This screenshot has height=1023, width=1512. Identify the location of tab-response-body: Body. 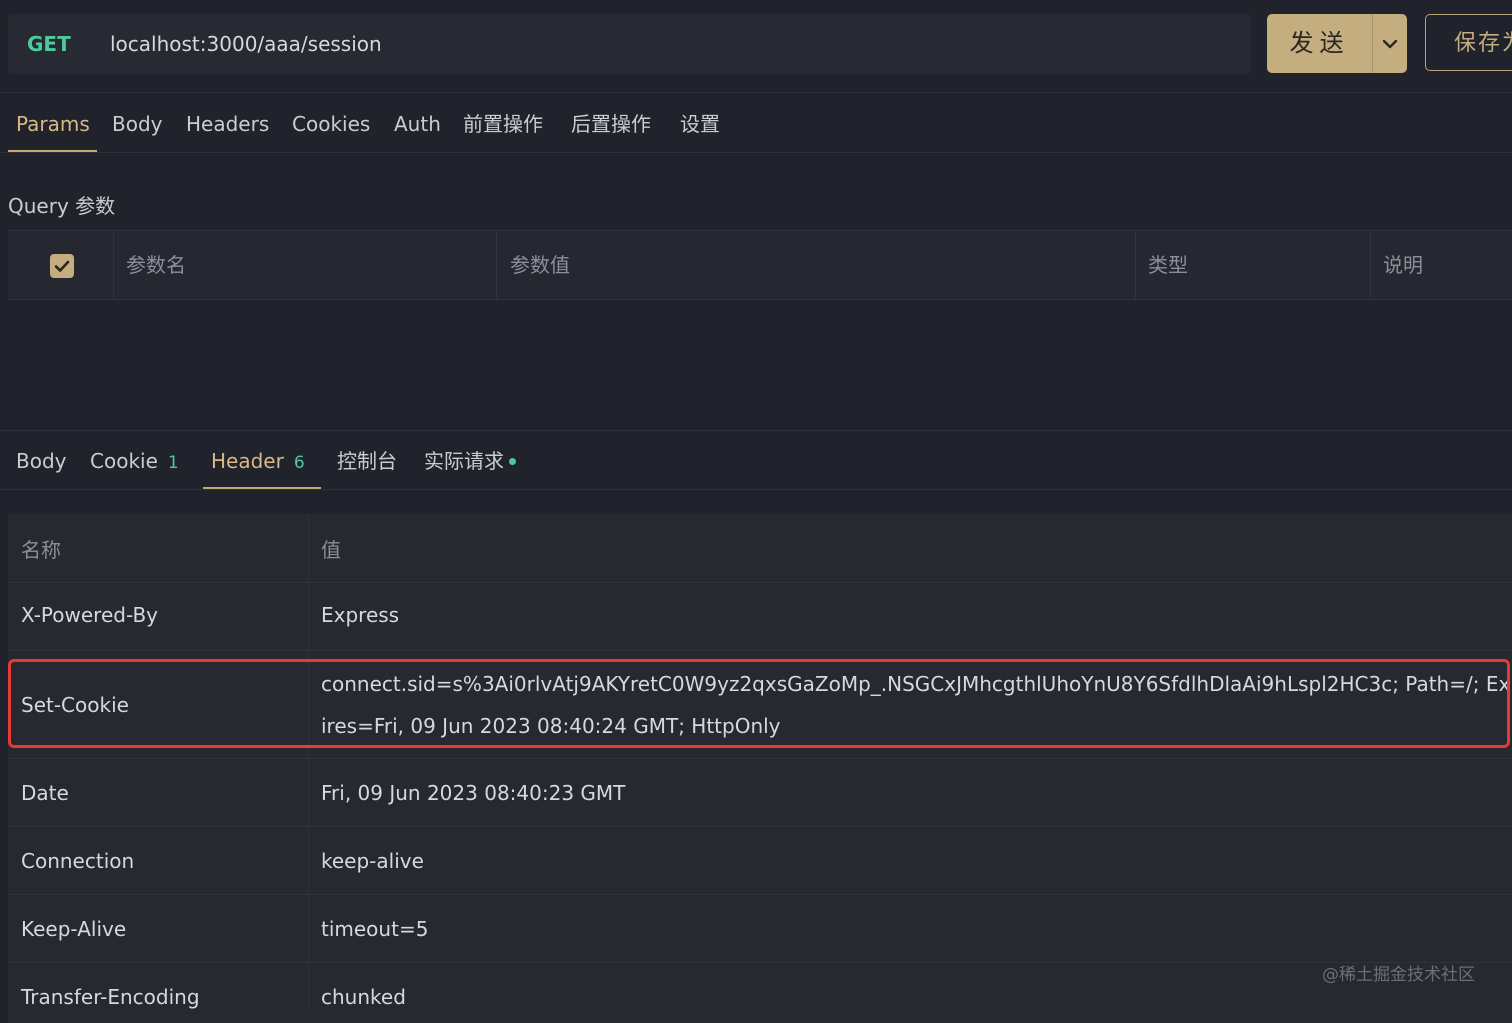
(41, 461).